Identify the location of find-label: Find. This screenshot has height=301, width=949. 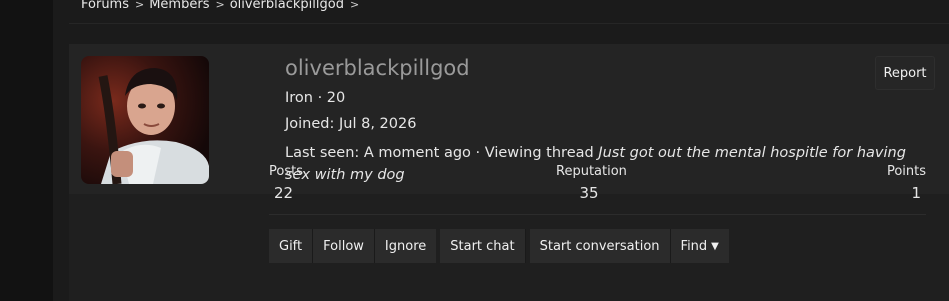
(694, 246).